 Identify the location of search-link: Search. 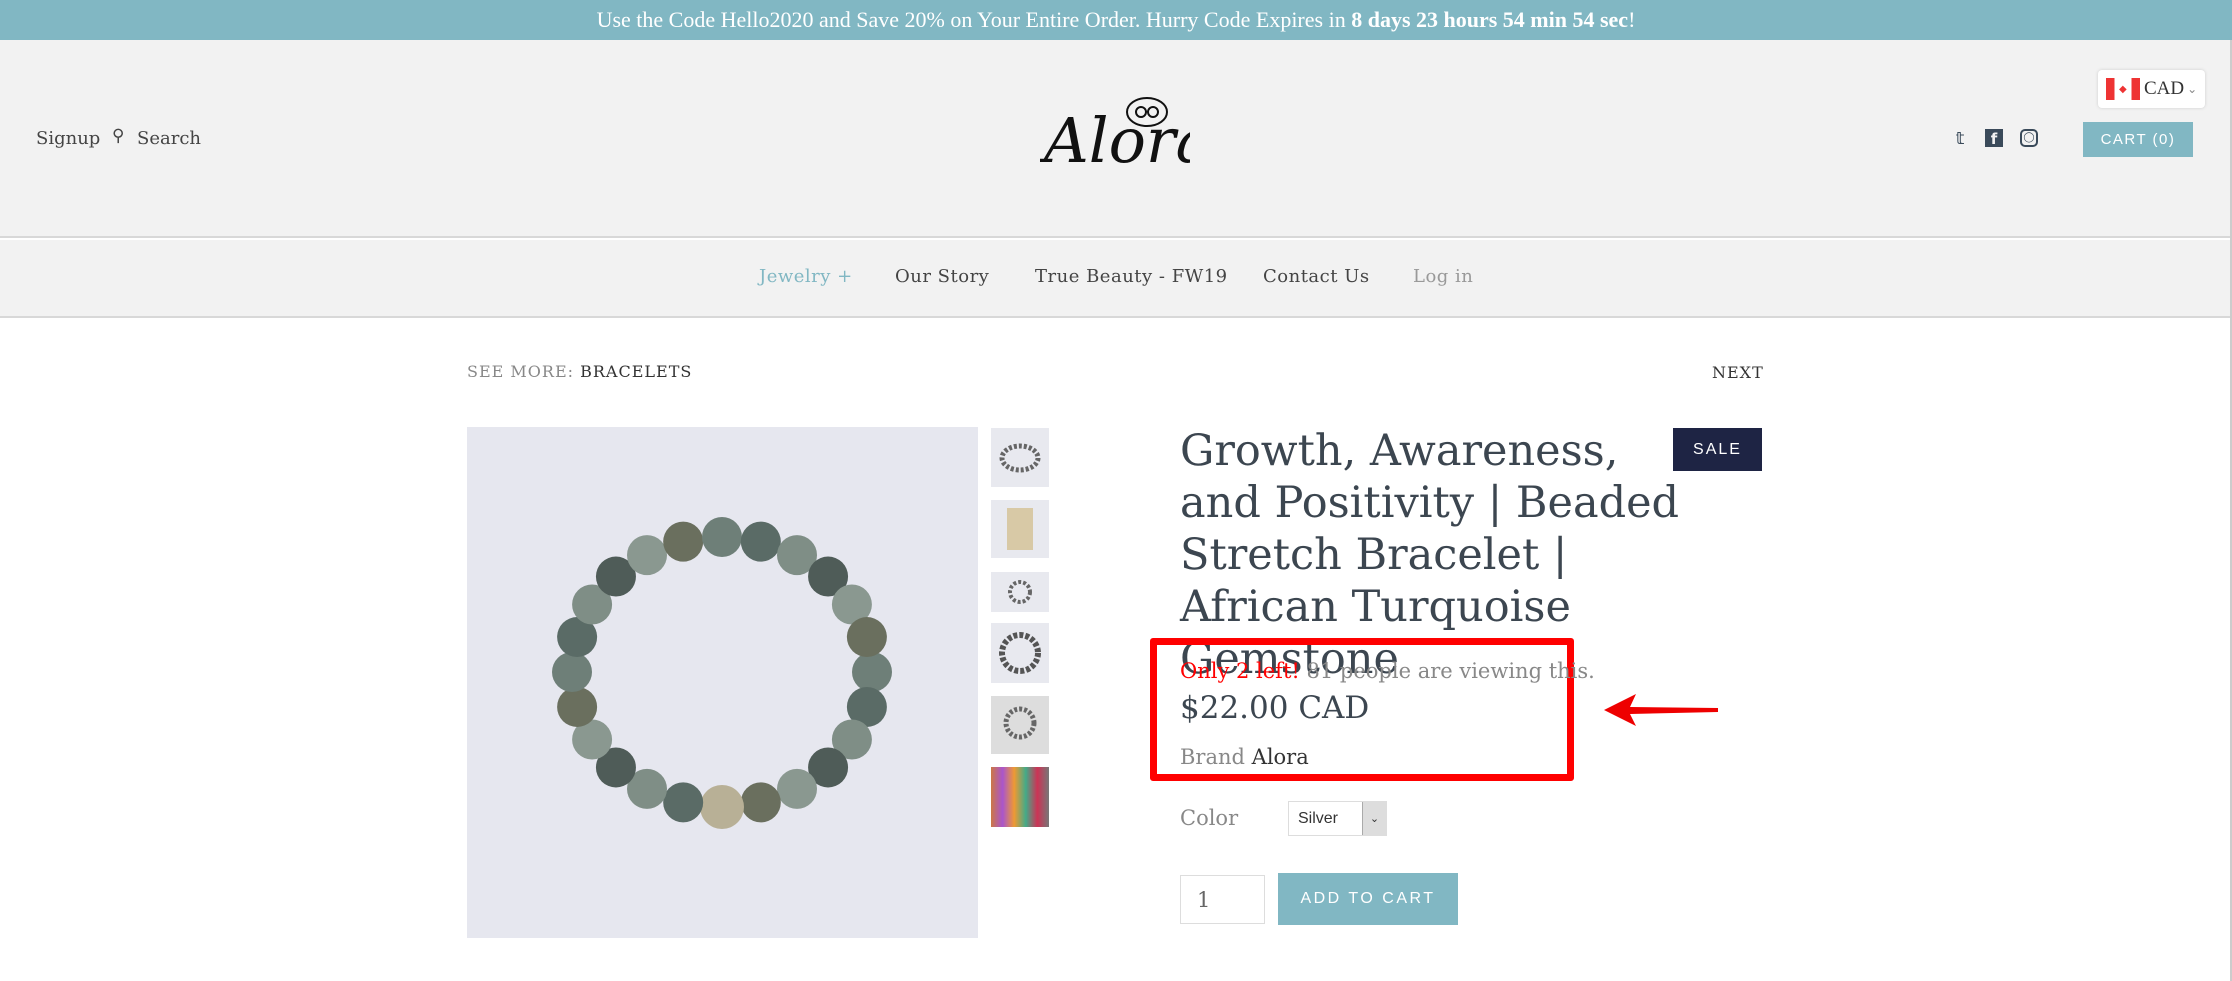
(169, 138).